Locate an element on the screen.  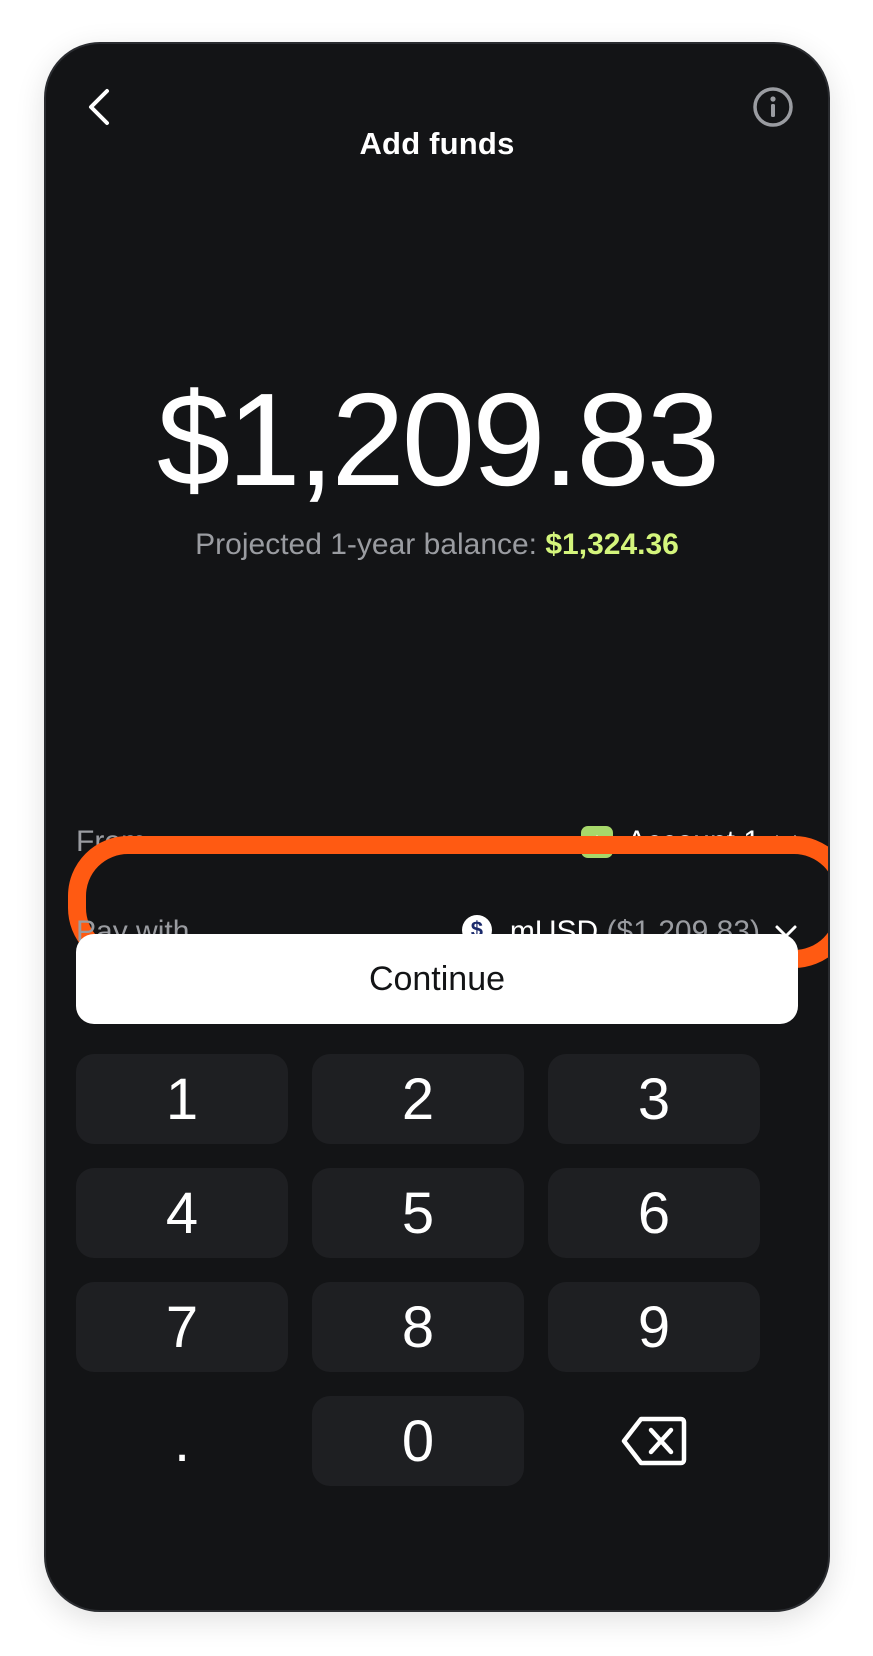
key-1: 1 is located at coordinates (182, 1099).